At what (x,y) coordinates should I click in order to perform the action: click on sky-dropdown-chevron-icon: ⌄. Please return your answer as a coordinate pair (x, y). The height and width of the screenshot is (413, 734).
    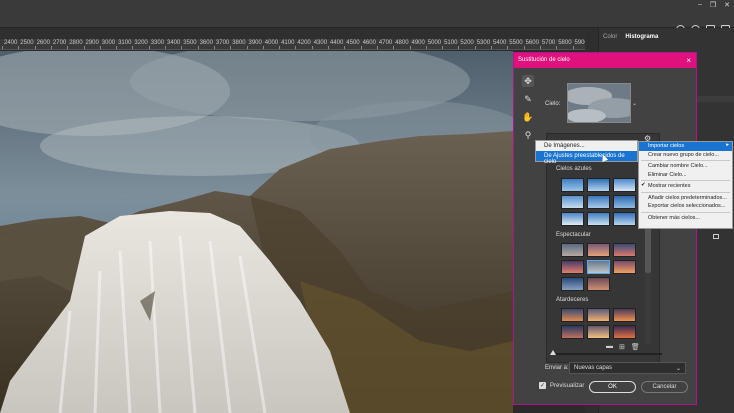
    Looking at the image, I should click on (634, 103).